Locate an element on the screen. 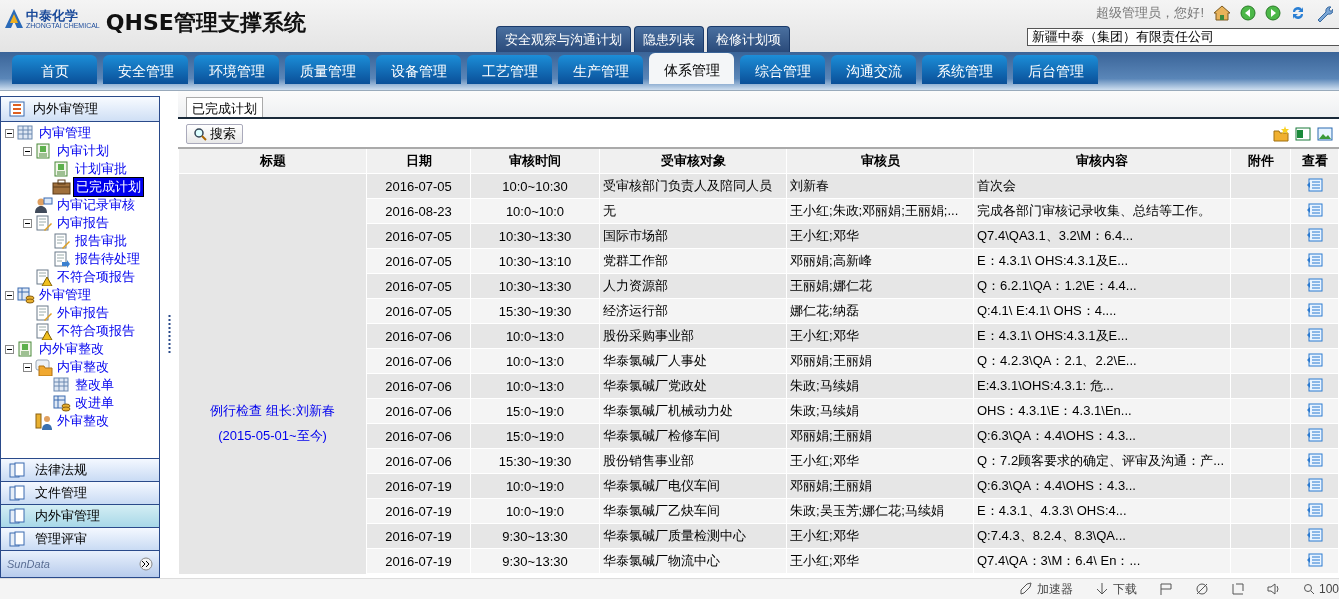 The height and width of the screenshot is (599, 1339). nav-tab: 工艺管理 is located at coordinates (509, 69).